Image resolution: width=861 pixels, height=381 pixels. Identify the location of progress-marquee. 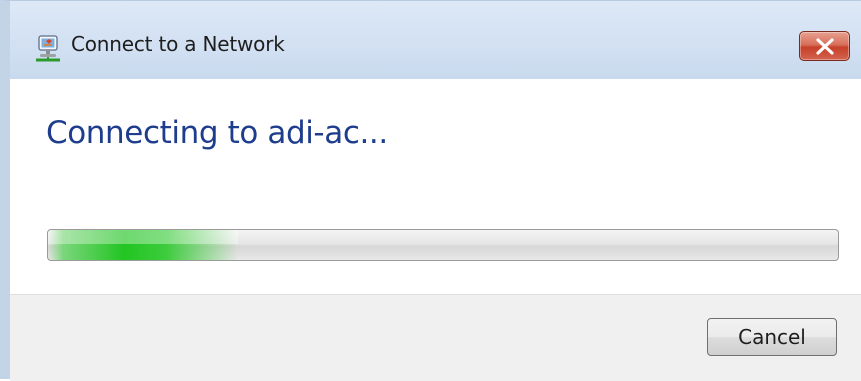
(143, 245).